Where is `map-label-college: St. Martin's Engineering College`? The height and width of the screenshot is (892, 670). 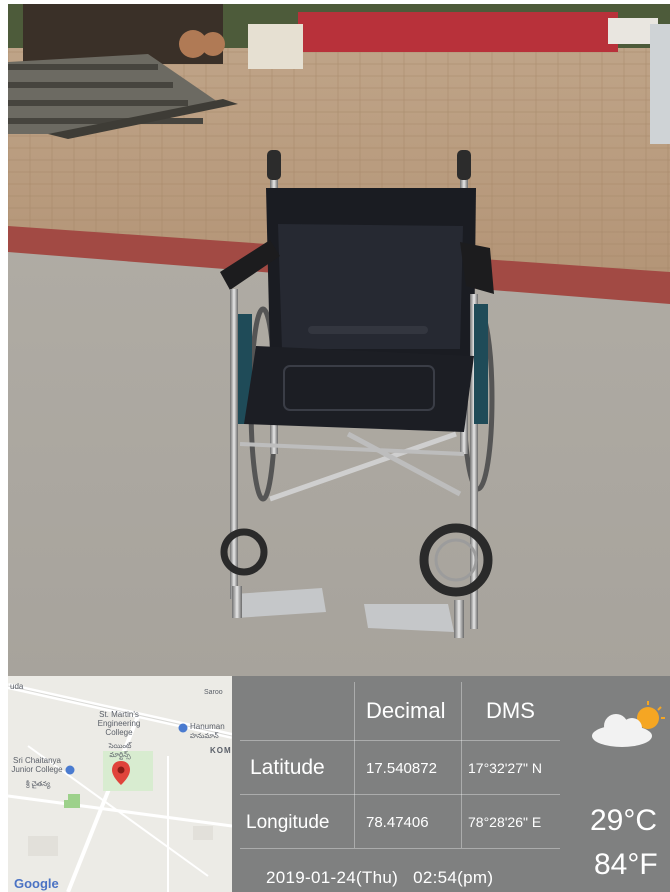
map-label-college: St. Martin's Engineering College is located at coordinates (119, 723).